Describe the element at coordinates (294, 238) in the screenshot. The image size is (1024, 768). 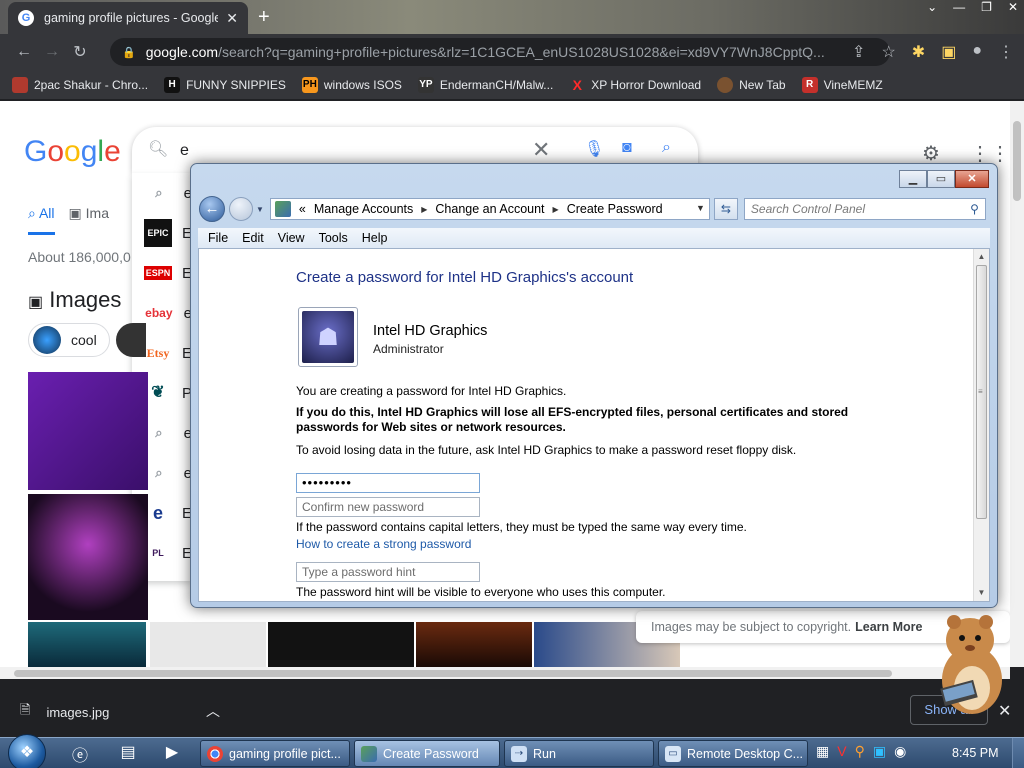
I see `menu-view: View` at that location.